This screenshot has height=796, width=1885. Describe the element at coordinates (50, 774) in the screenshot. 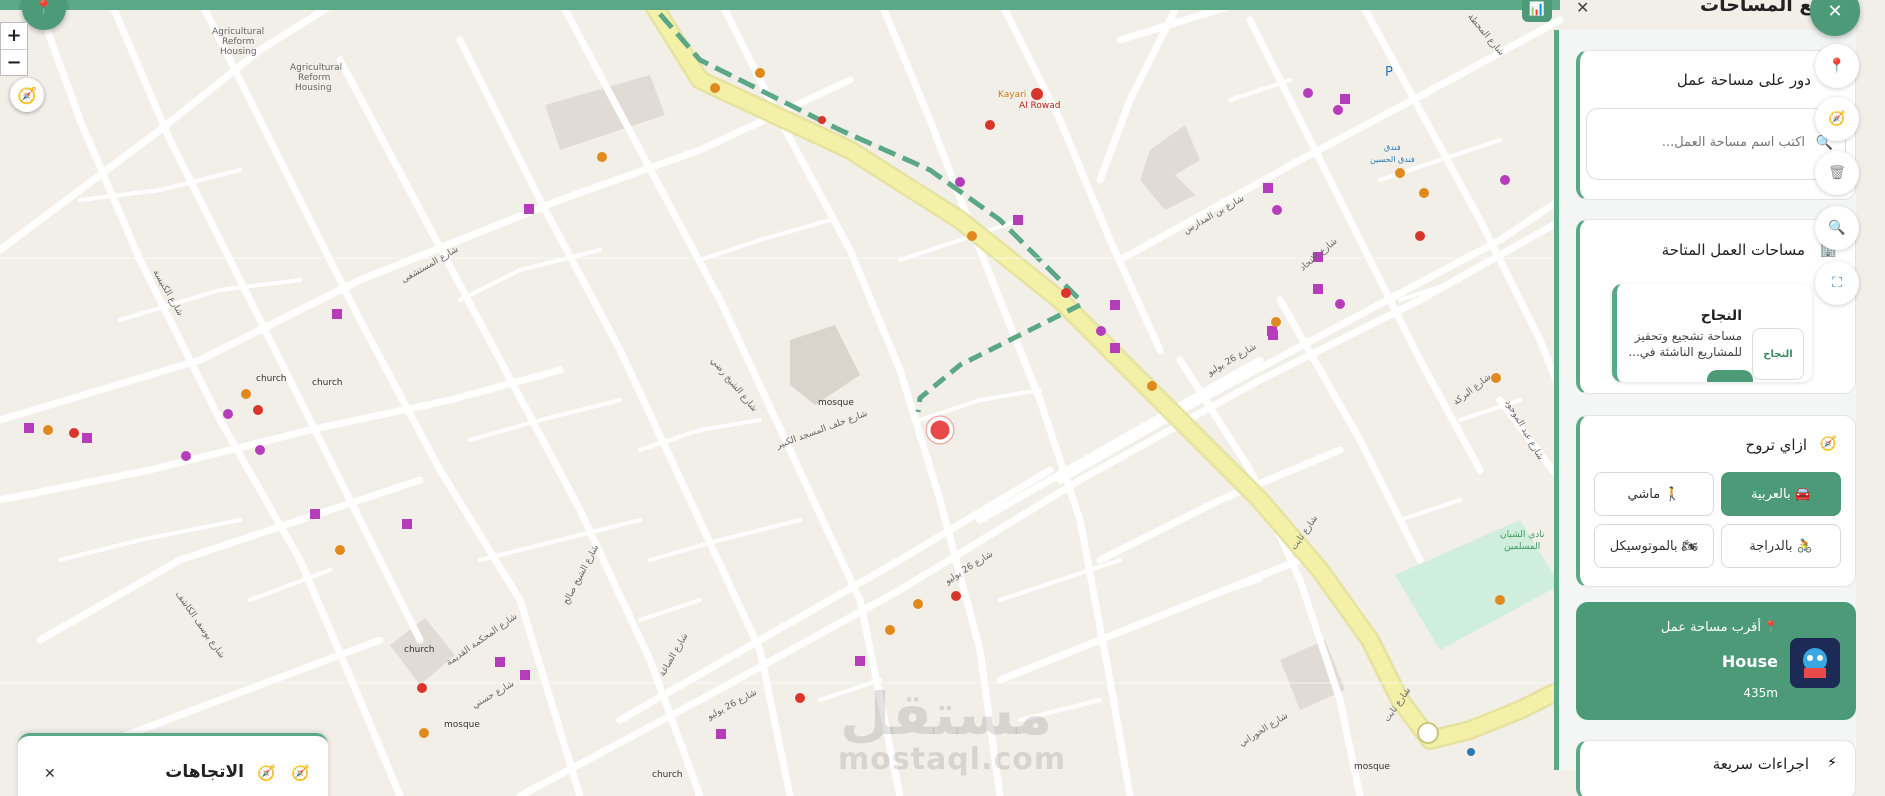

I see `directions-close-button: ✕` at that location.